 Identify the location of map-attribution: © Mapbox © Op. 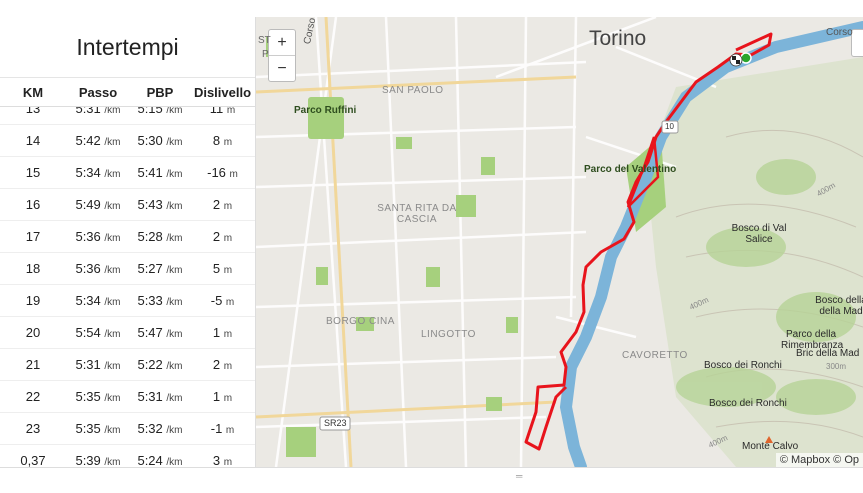
(819, 460).